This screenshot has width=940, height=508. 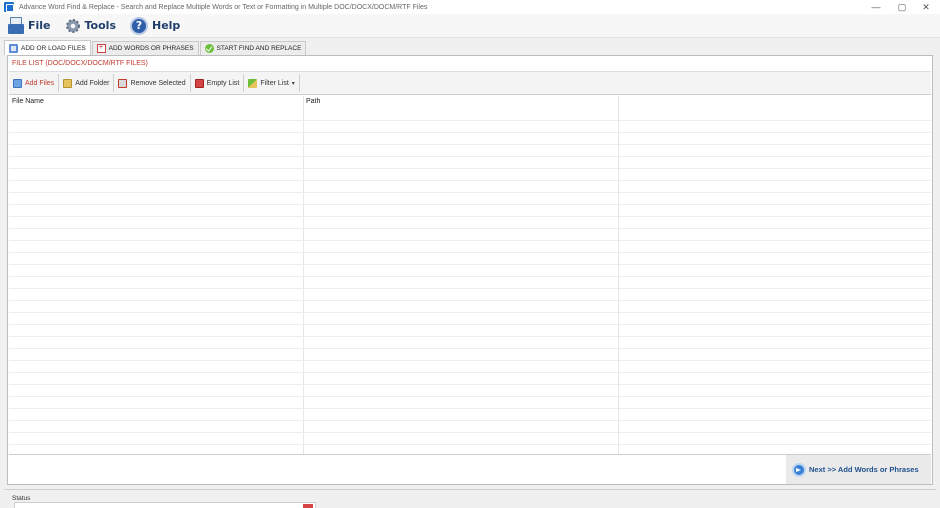 I want to click on gear-icon, so click(x=73, y=26).